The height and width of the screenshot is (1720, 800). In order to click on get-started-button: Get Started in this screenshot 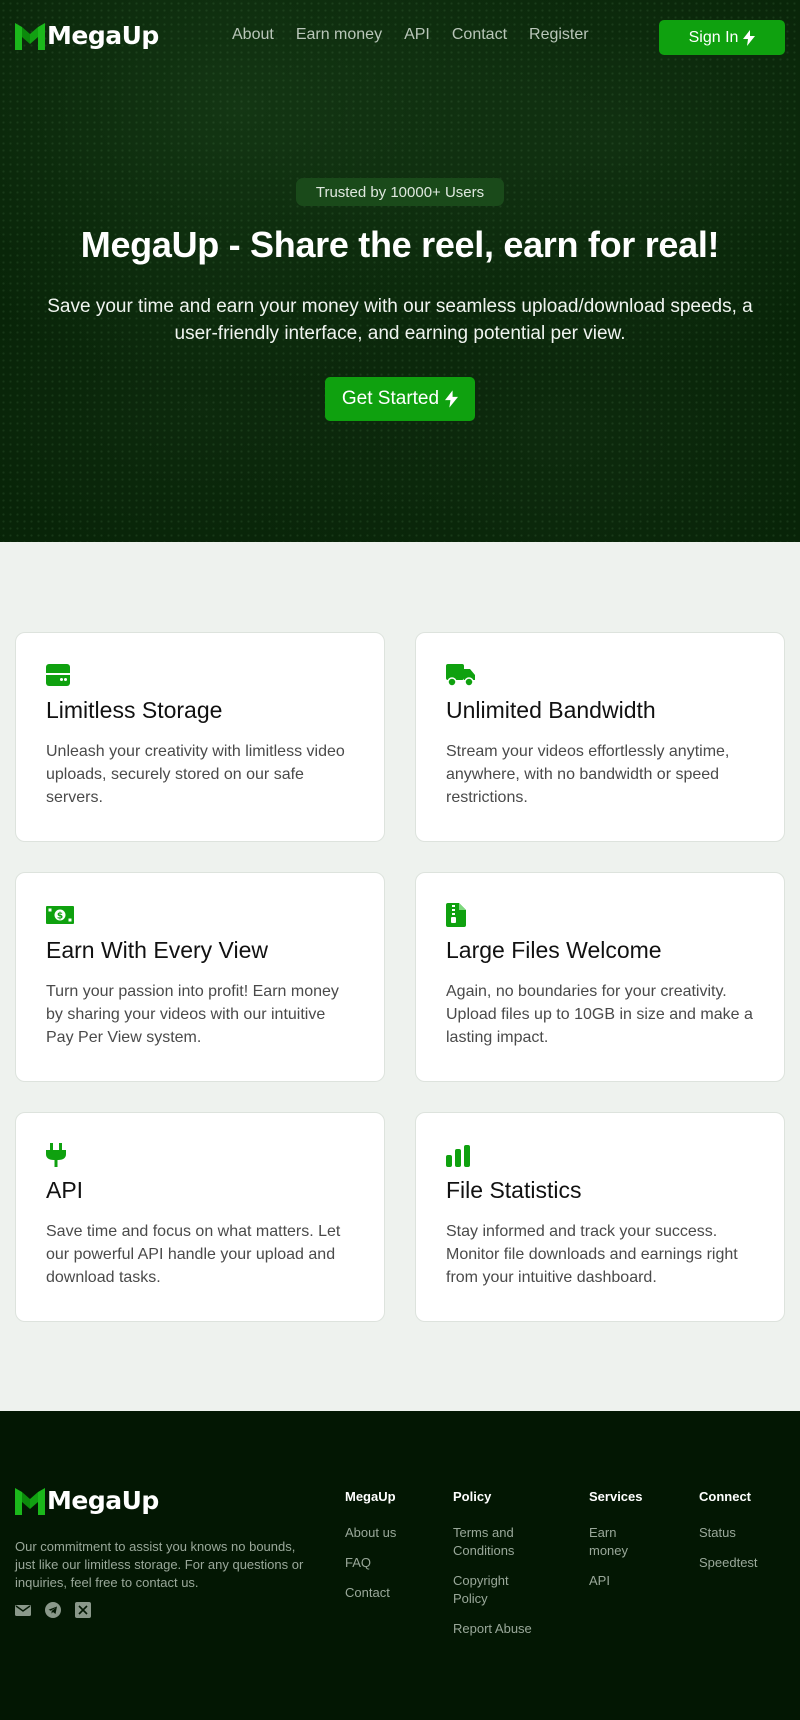, I will do `click(400, 399)`.